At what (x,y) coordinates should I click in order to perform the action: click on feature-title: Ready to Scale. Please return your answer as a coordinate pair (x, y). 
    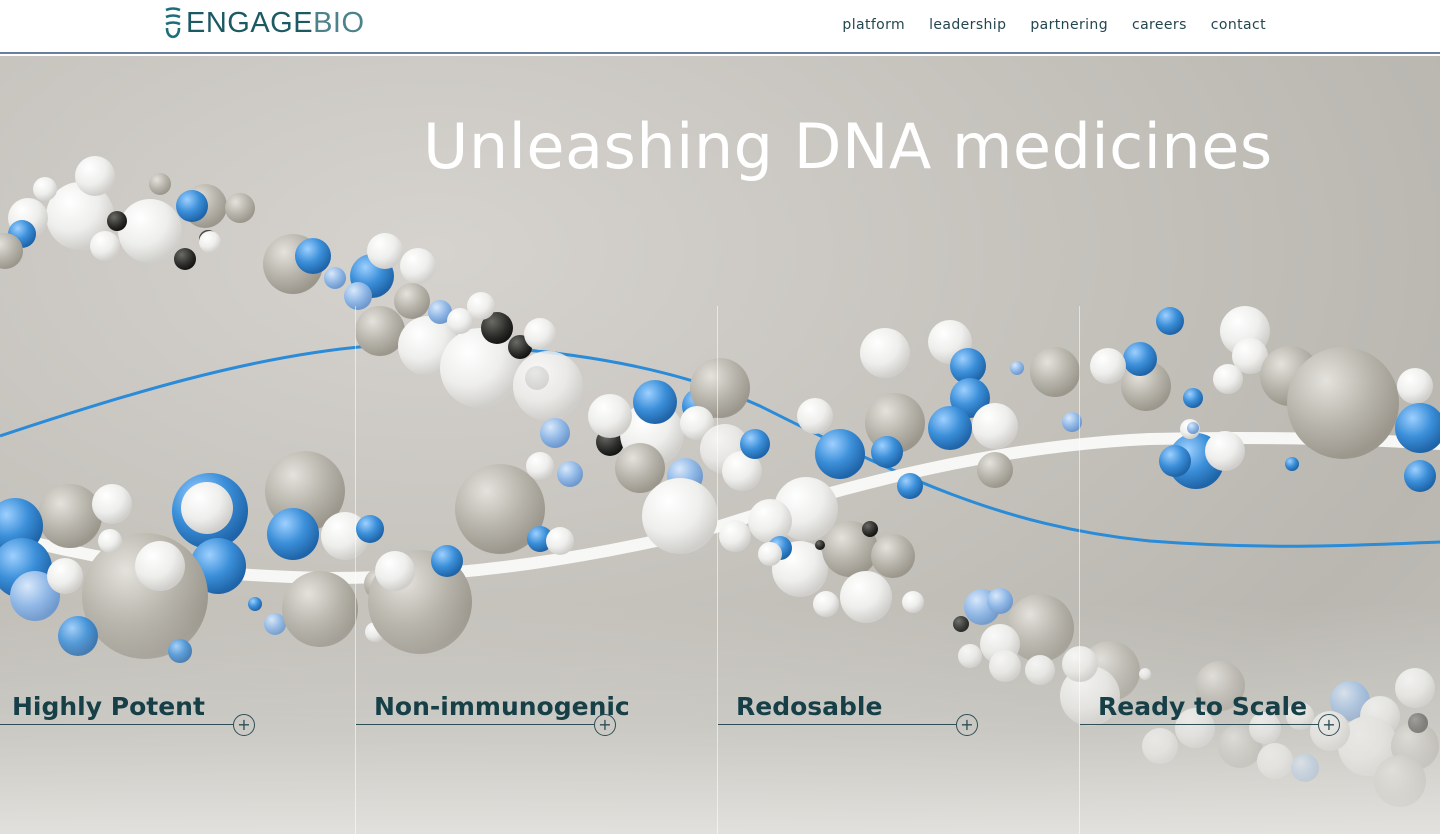
    Looking at the image, I should click on (1203, 706).